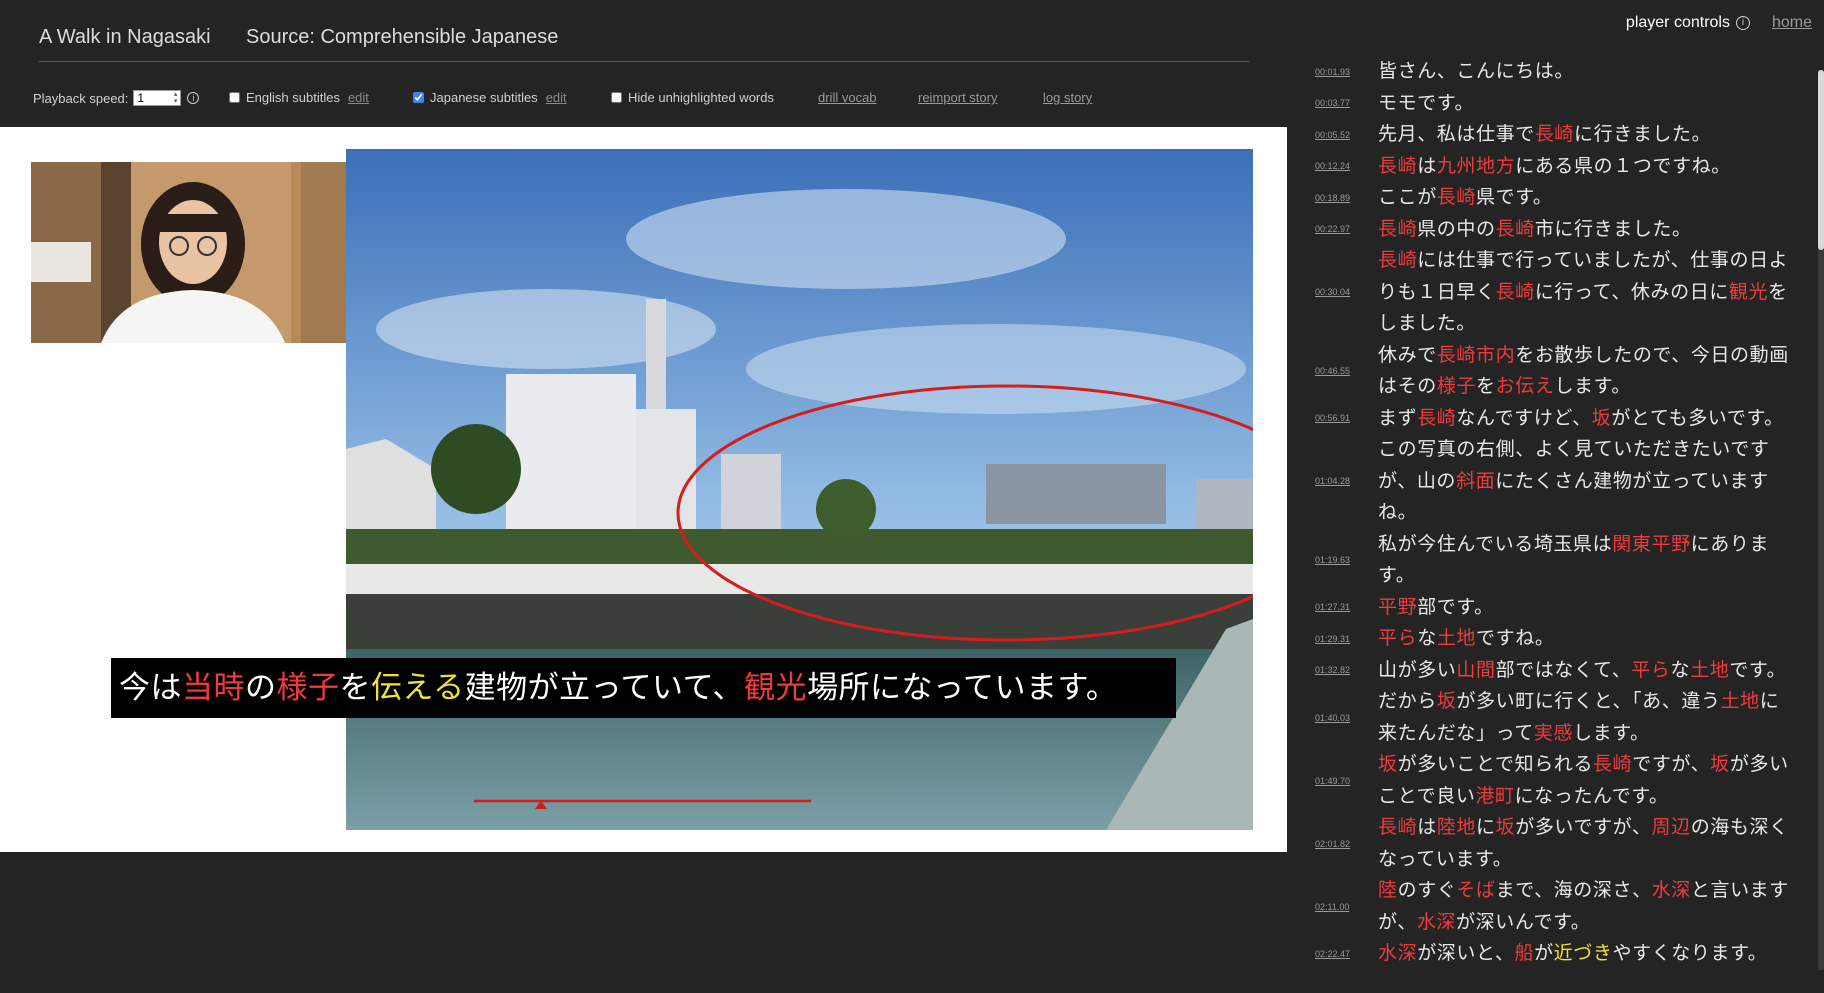 Image resolution: width=1824 pixels, height=993 pixels. I want to click on log-story-label: log story, so click(1067, 97).